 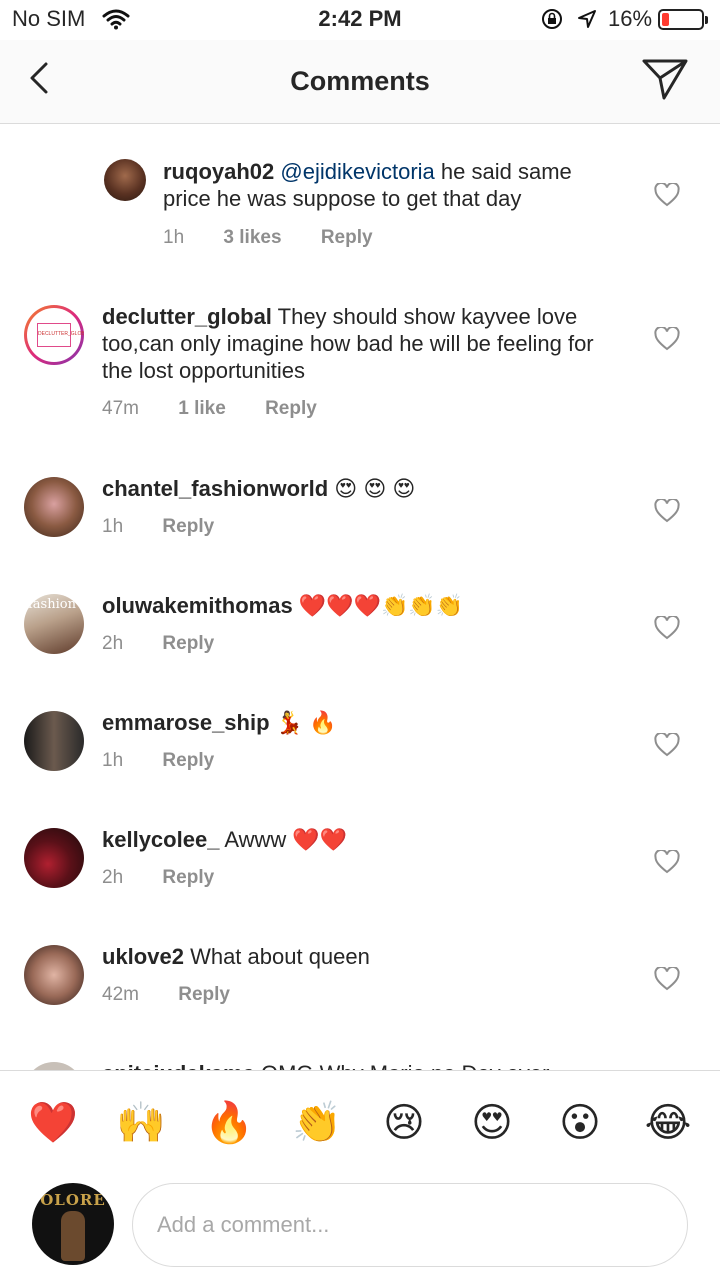 What do you see at coordinates (218, 171) in the screenshot?
I see `comment-username: ruqoyah02` at bounding box center [218, 171].